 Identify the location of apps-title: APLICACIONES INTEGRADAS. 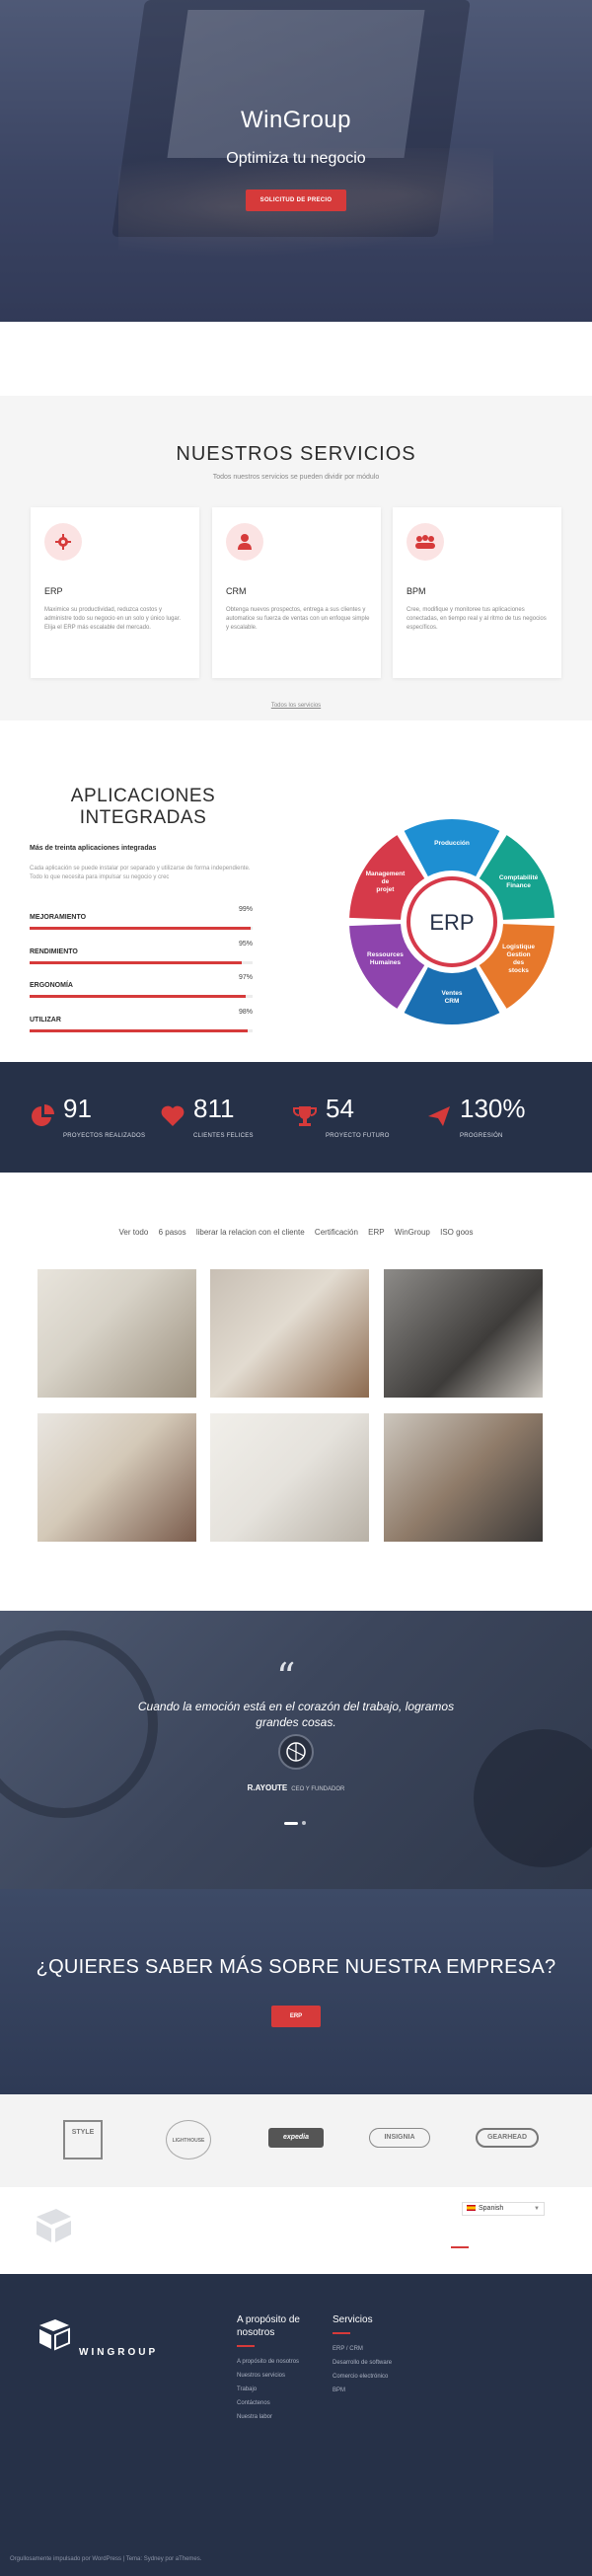
(143, 807).